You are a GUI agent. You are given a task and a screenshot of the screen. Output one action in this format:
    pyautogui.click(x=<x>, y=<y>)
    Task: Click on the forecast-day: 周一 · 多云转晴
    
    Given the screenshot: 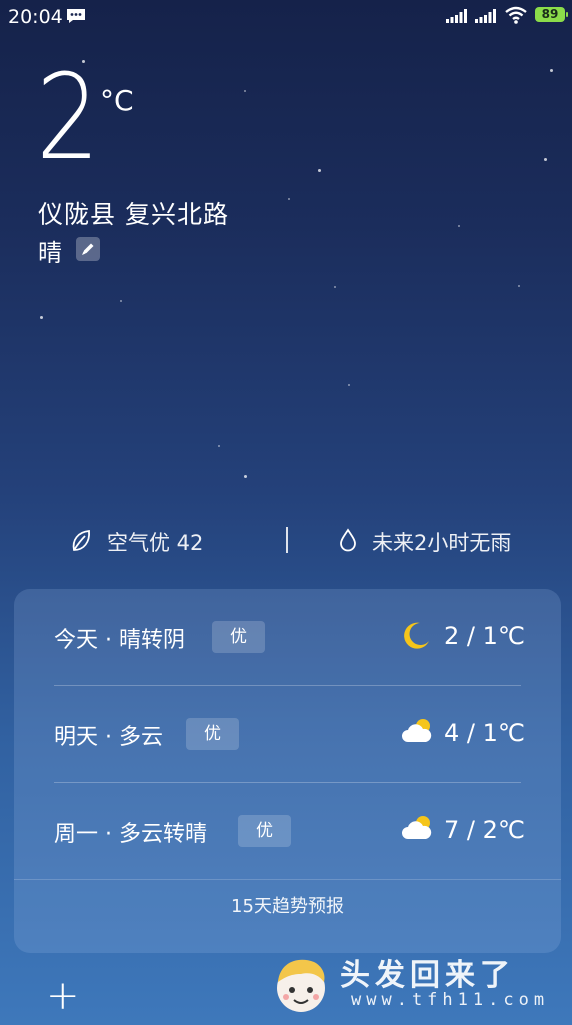 What is the action you would take?
    pyautogui.click(x=130, y=834)
    